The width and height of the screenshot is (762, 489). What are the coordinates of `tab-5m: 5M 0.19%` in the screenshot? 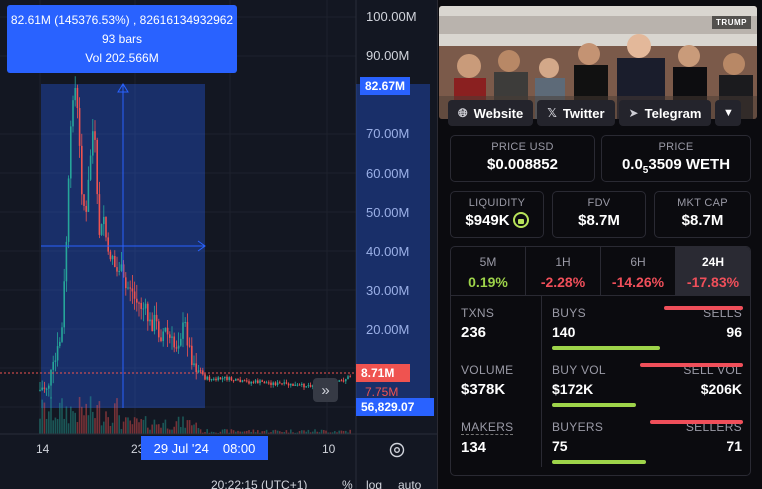 It's located at (488, 271).